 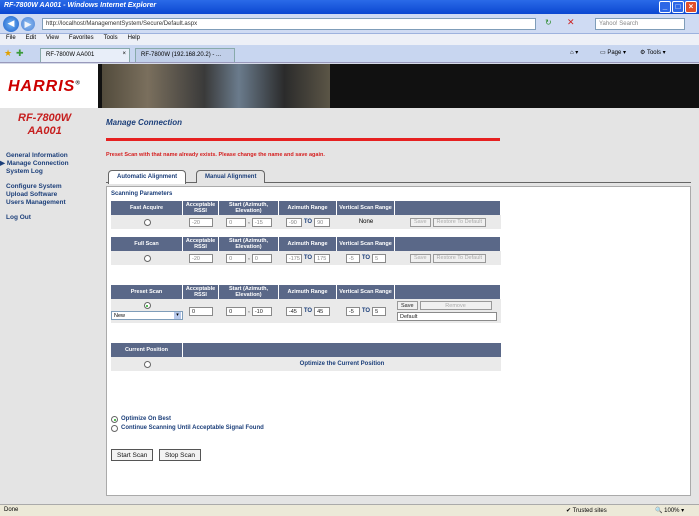 What do you see at coordinates (691, 7) in the screenshot?
I see `close-icon: ×` at bounding box center [691, 7].